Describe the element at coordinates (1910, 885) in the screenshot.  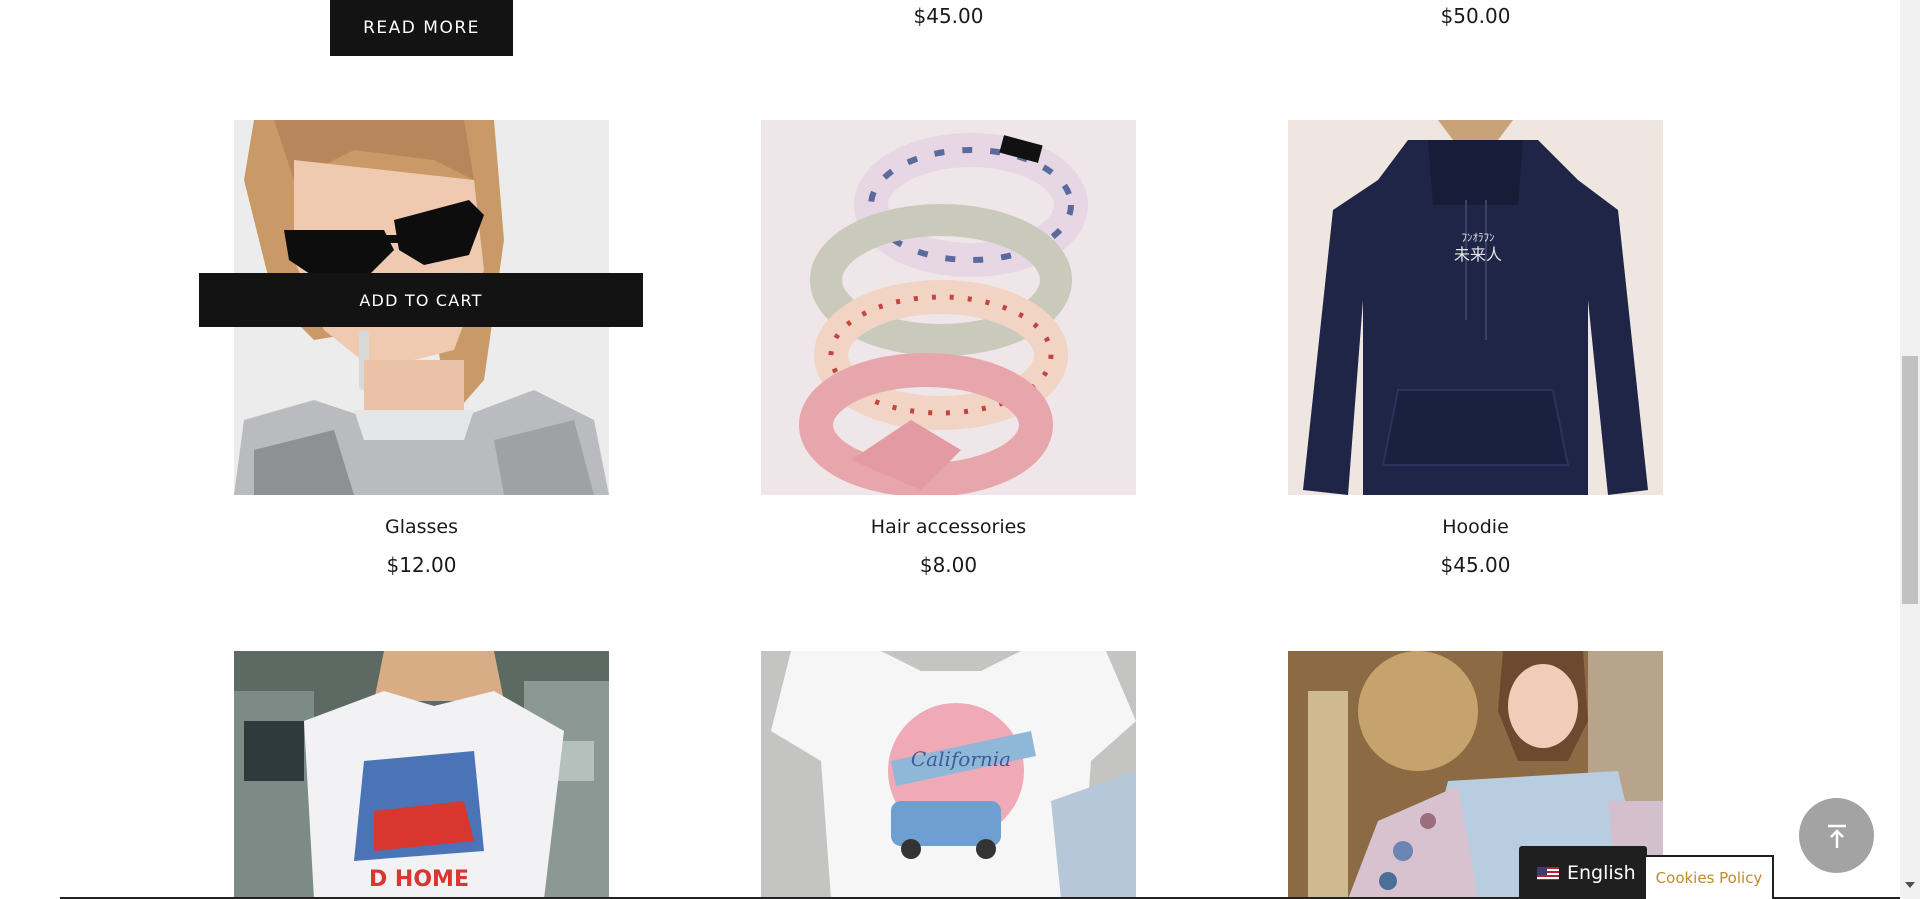
I see `scroll-down-arrow-icon` at that location.